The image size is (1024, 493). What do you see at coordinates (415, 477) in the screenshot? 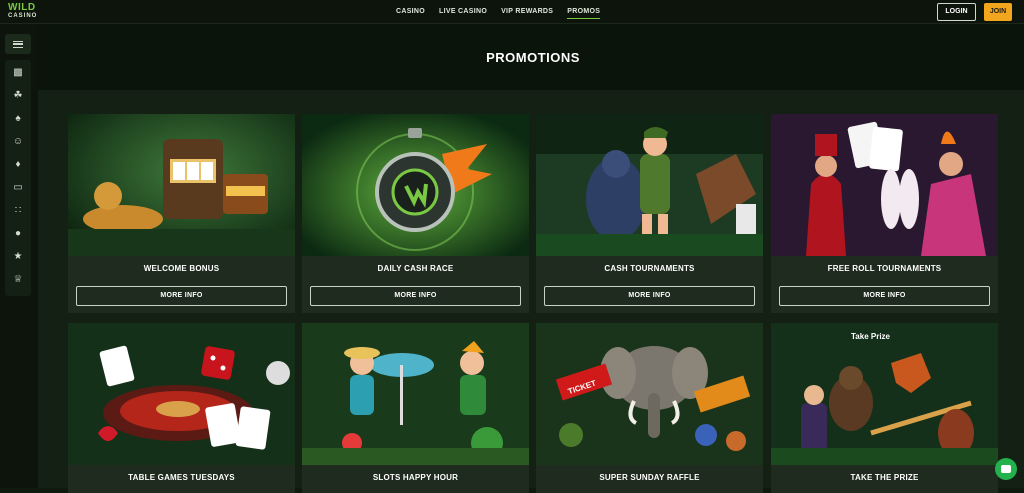
I see `promo-title: SLOTS HAPPY HOUR` at bounding box center [415, 477].